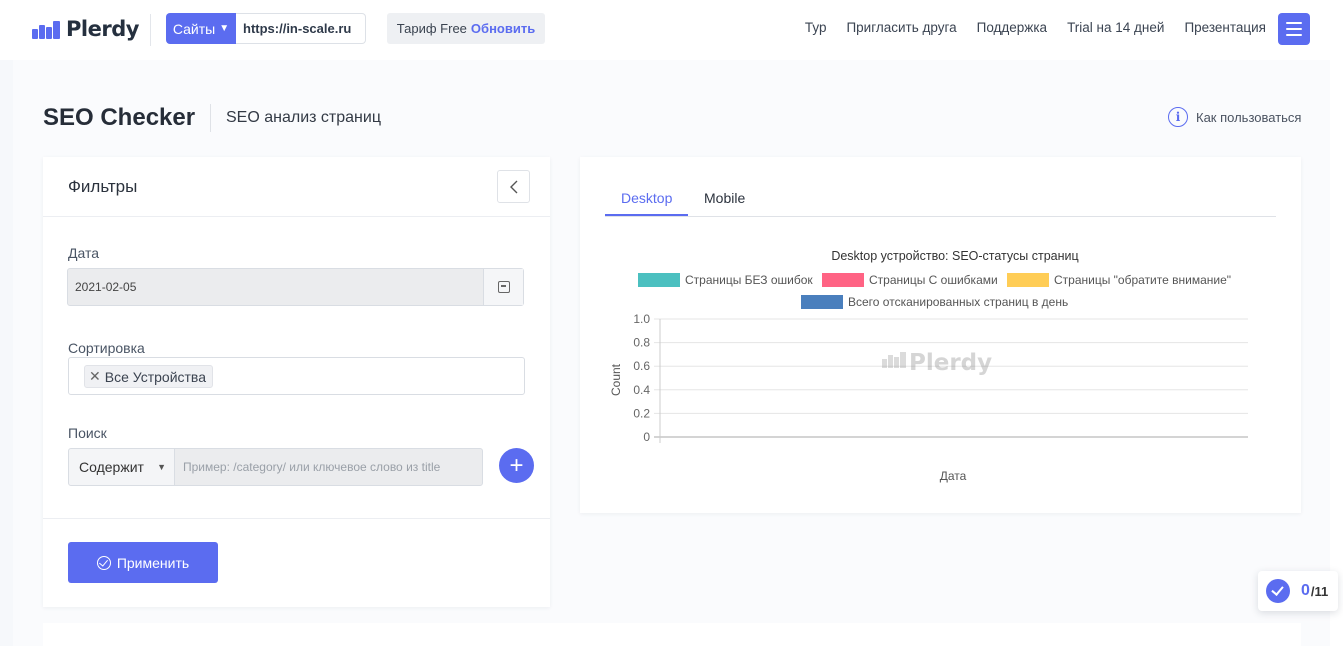 The height and width of the screenshot is (646, 1343). Describe the element at coordinates (843, 280) in the screenshot. I see `legend-swatch-errors` at that location.